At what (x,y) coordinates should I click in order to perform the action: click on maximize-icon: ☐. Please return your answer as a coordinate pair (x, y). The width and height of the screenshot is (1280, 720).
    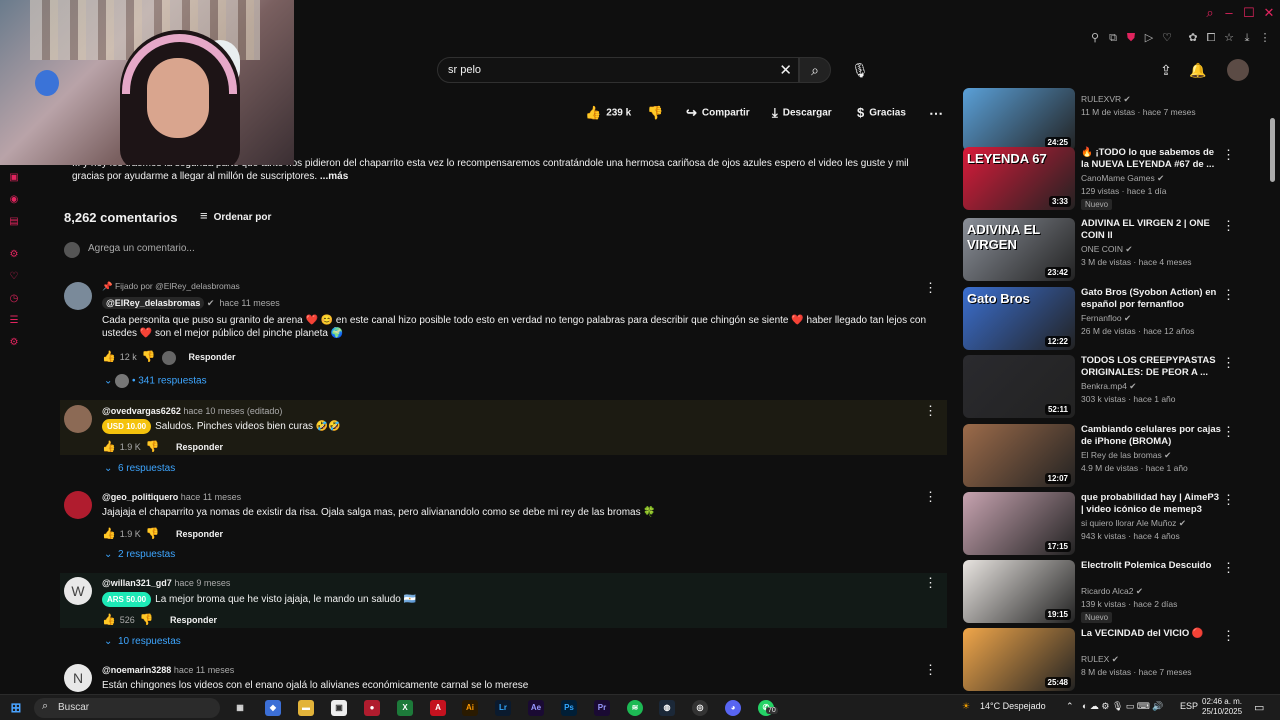
    Looking at the image, I should click on (1249, 13).